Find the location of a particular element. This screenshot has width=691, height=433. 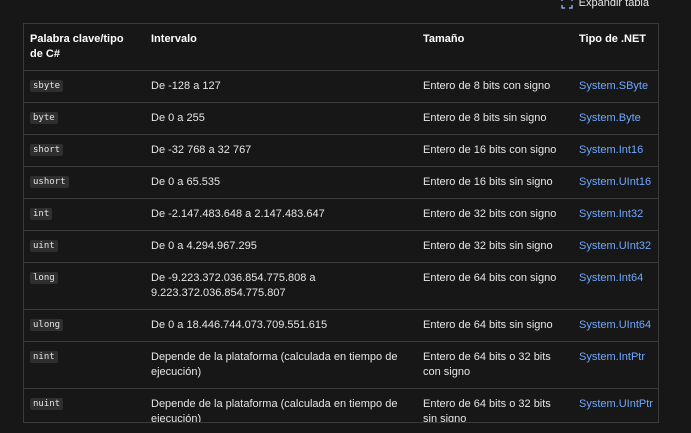

keyword-cell: byte is located at coordinates (84, 118).